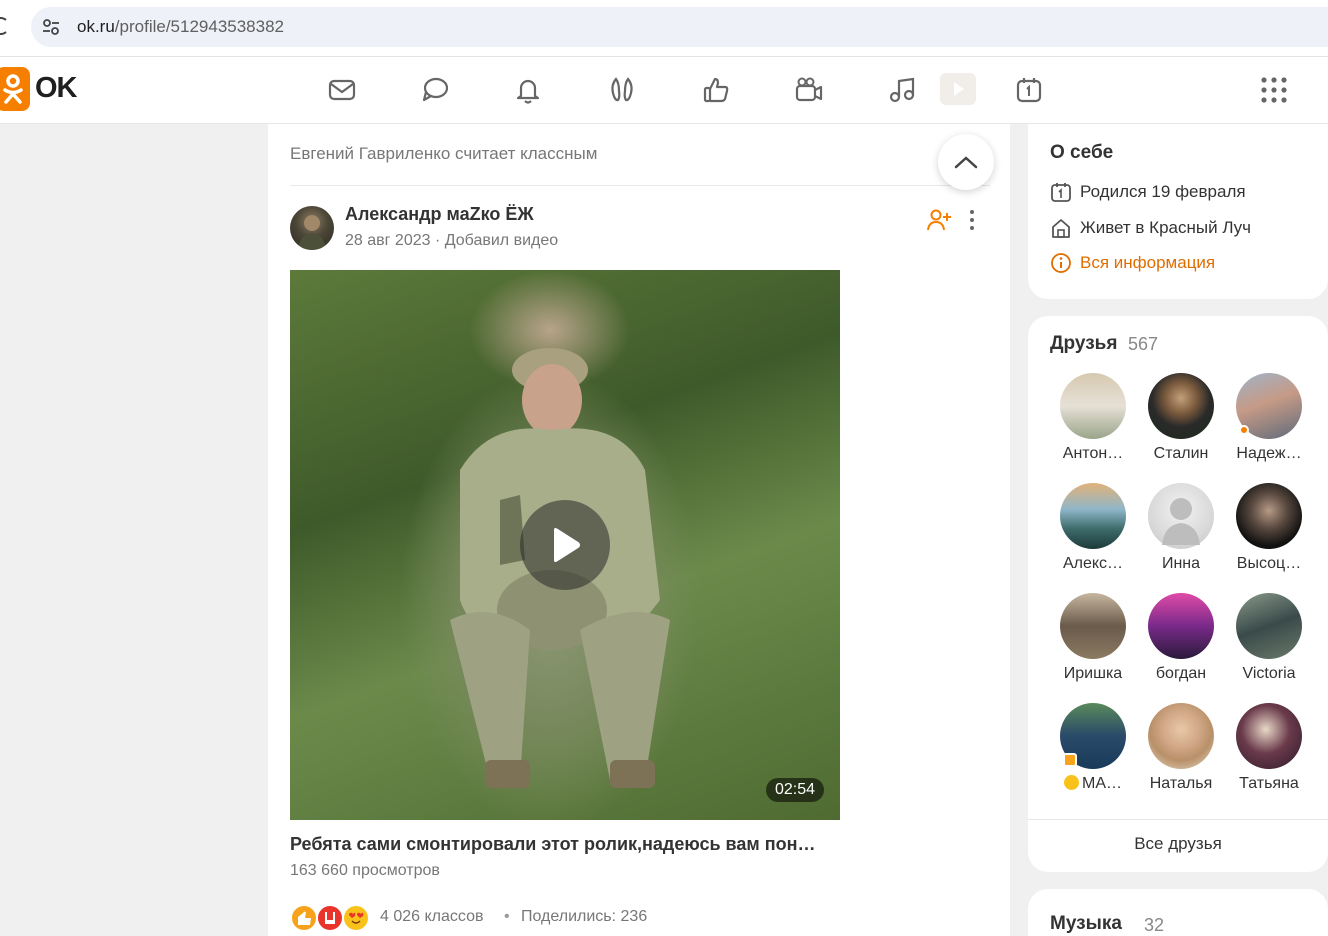 The height and width of the screenshot is (936, 1328). I want to click on play-button, so click(565, 545).